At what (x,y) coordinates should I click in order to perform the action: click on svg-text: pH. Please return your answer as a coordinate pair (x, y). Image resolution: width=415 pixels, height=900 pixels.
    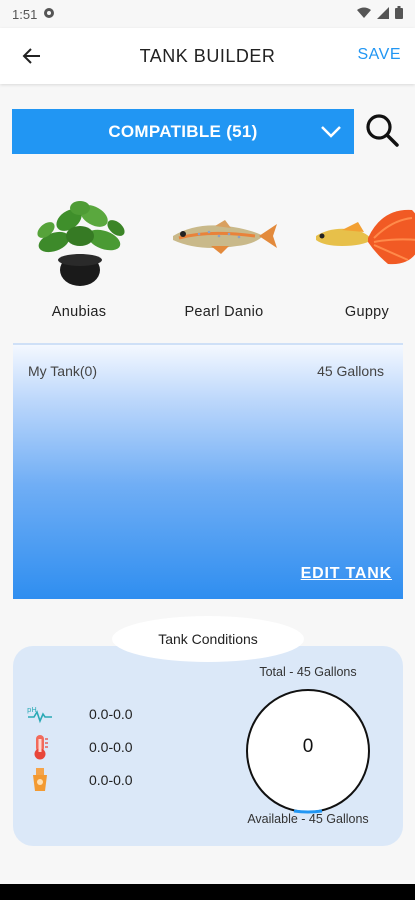
    Looking at the image, I should click on (32, 710).